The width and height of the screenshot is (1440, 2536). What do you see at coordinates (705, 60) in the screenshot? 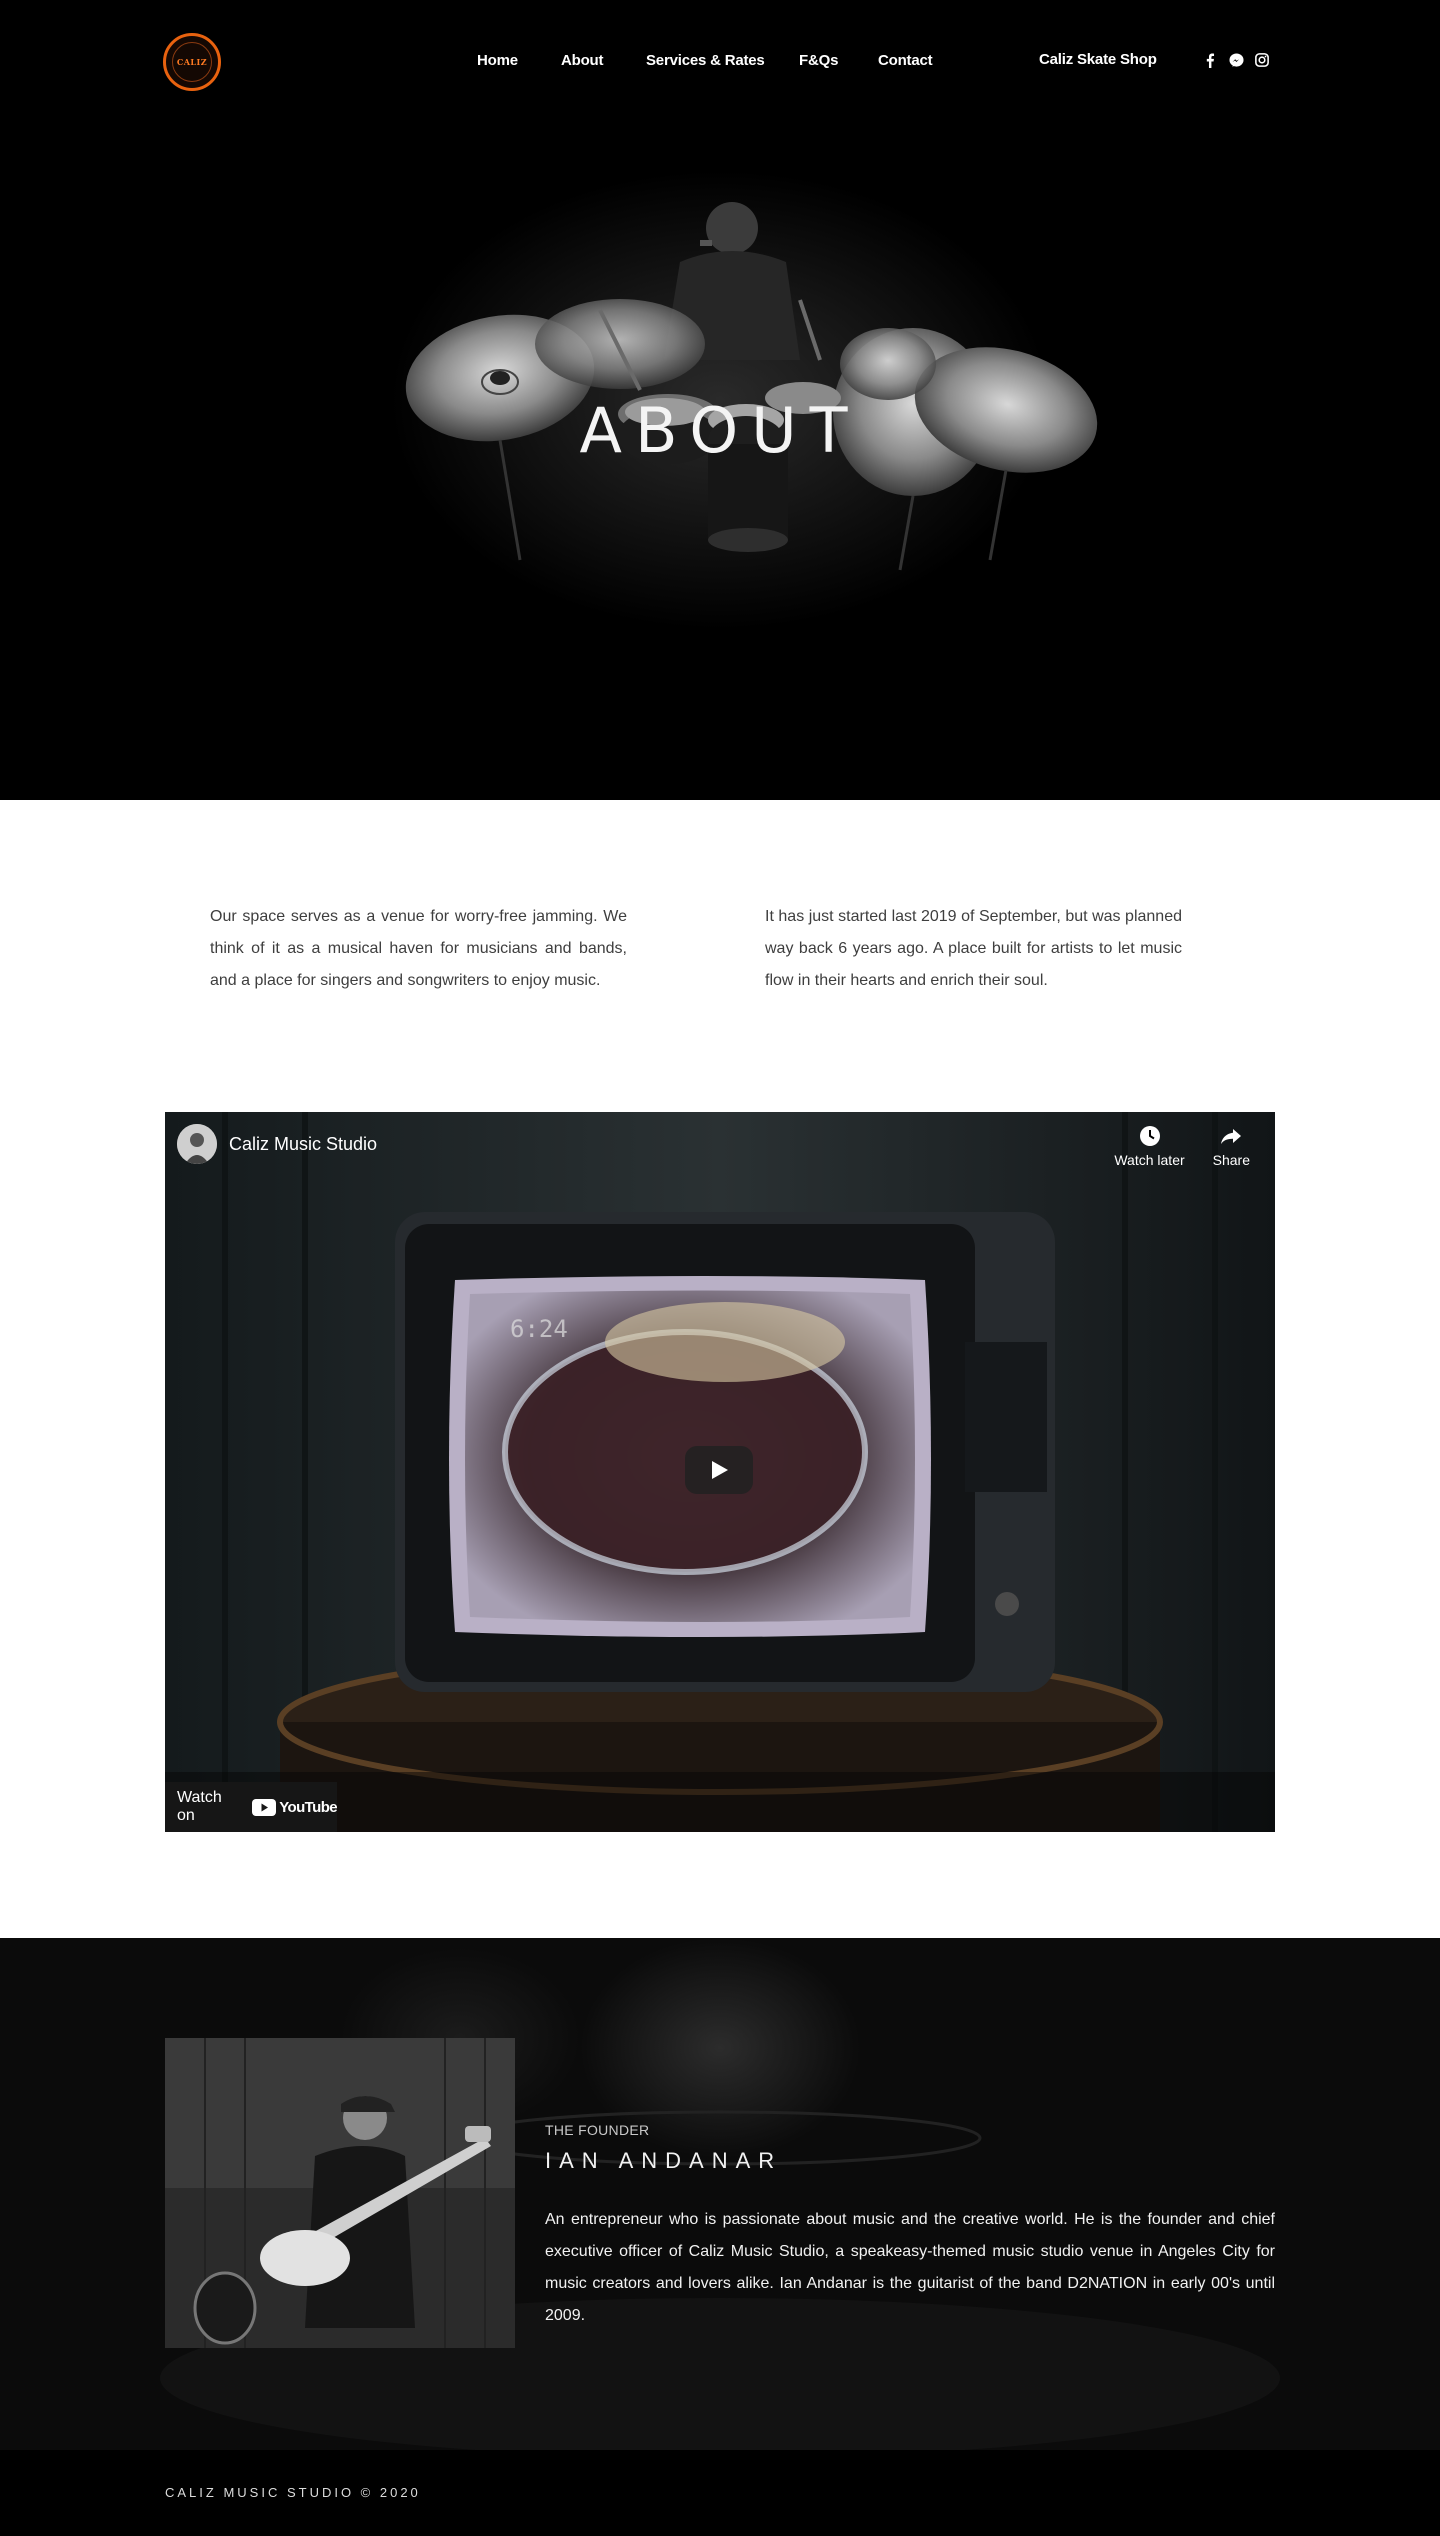
I see `nav-services-rates: Services & Rates` at bounding box center [705, 60].